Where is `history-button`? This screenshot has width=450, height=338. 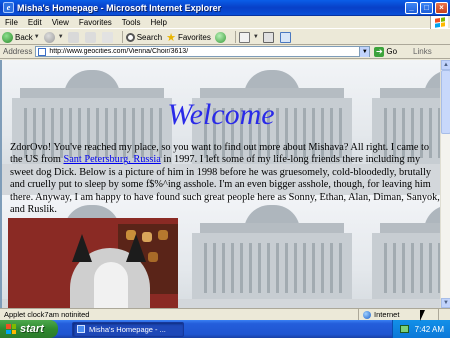
history-button is located at coordinates (221, 37).